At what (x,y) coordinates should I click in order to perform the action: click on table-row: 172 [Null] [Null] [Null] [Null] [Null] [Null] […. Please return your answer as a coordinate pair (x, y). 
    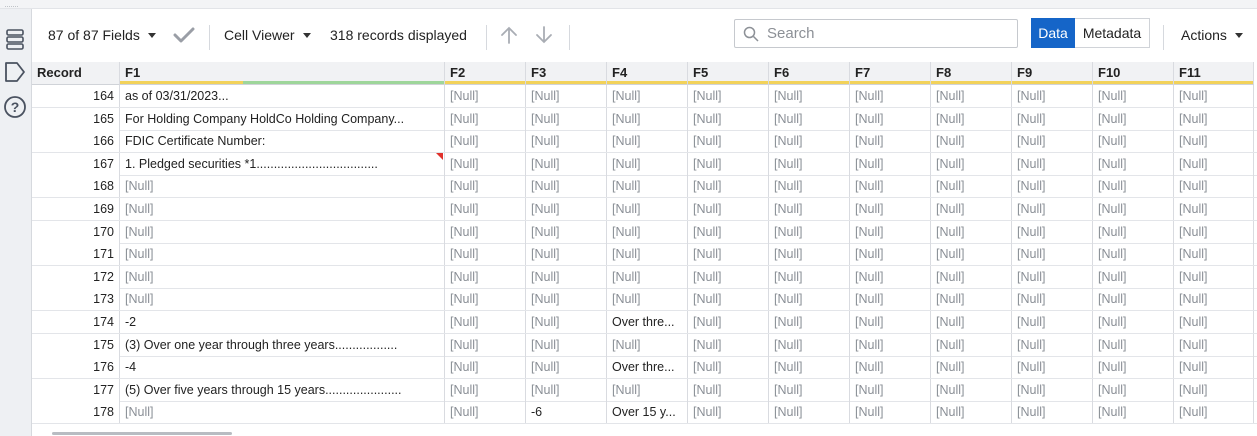
    Looking at the image, I should click on (644, 277).